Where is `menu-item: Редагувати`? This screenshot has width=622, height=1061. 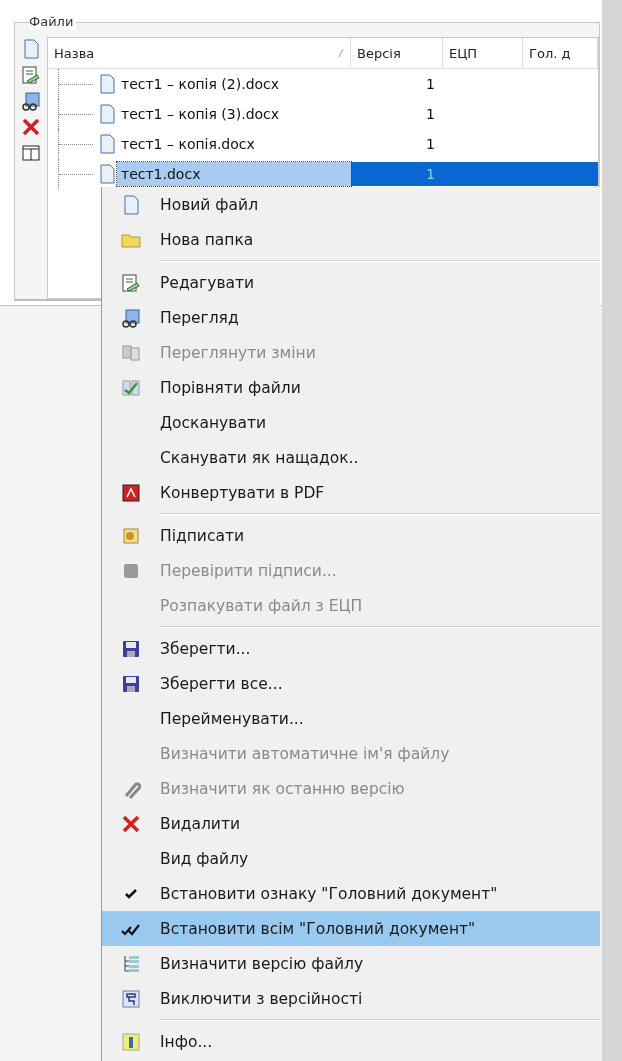
menu-item: Редагувати is located at coordinates (351, 282).